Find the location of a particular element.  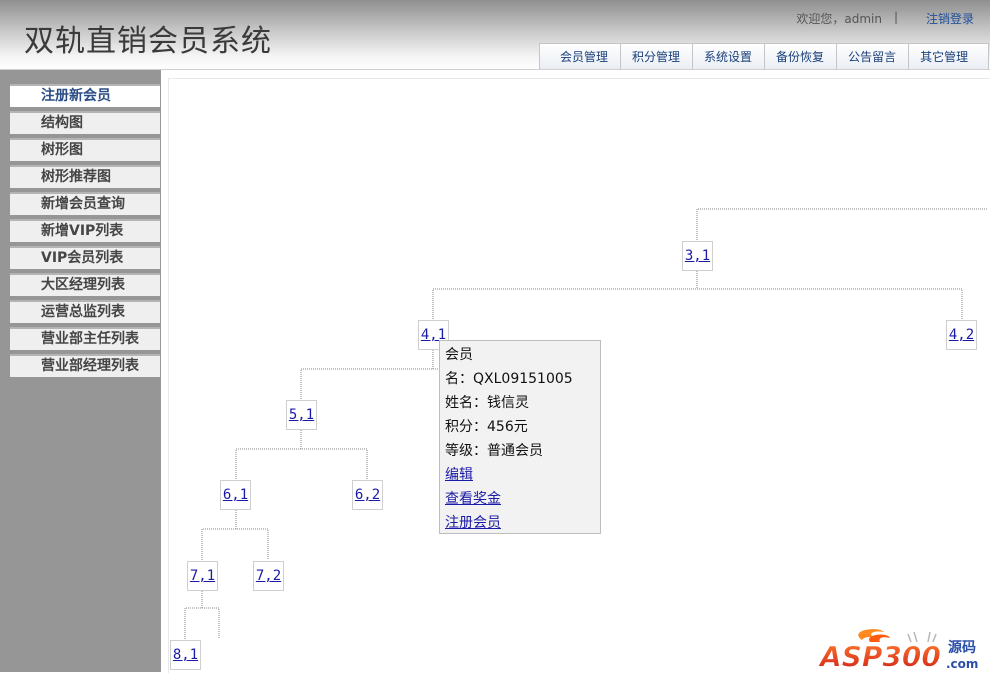

tree-node: 3,1 is located at coordinates (697, 256).